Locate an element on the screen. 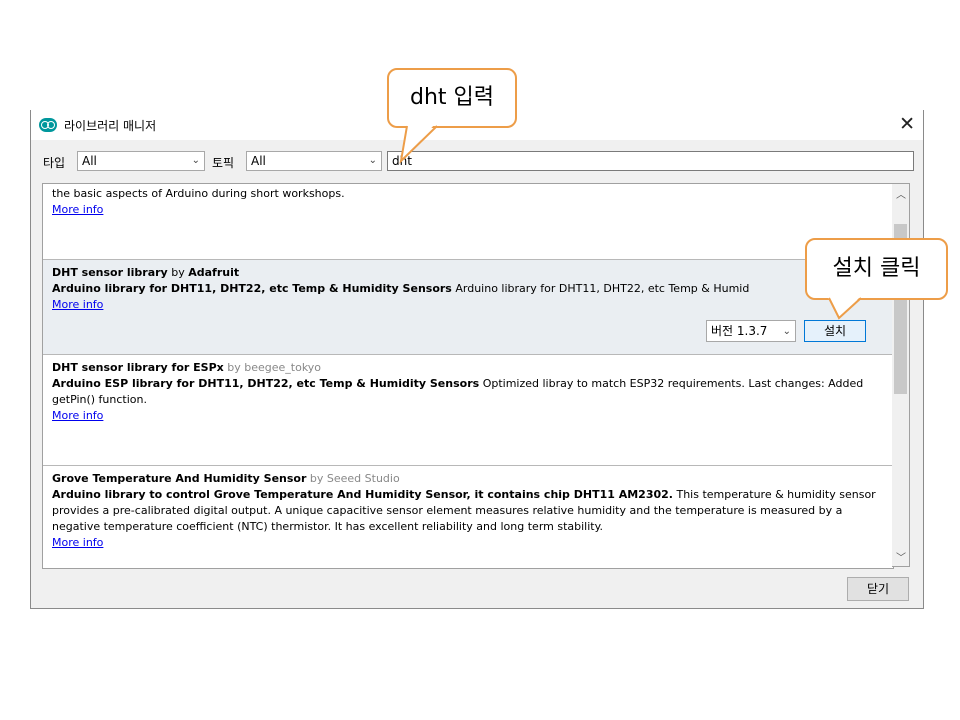 This screenshot has height=720, width=960. callout-install-pointer is located at coordinates (844, 308).